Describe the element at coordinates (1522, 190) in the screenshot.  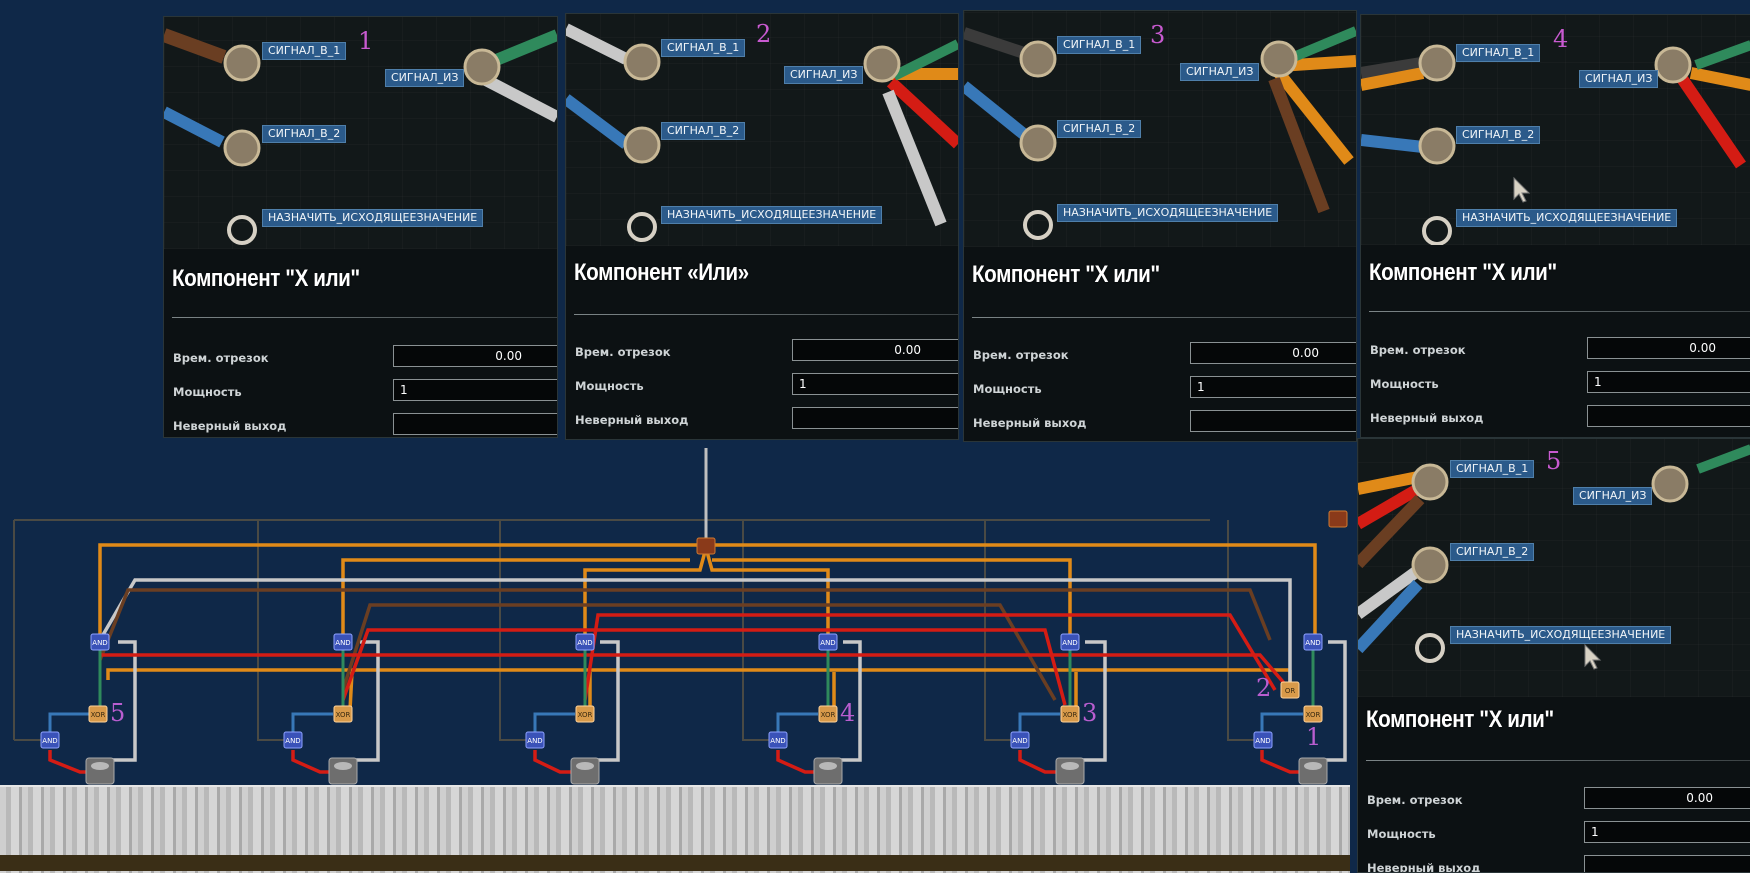
I see `mouse-cursor-icon` at that location.